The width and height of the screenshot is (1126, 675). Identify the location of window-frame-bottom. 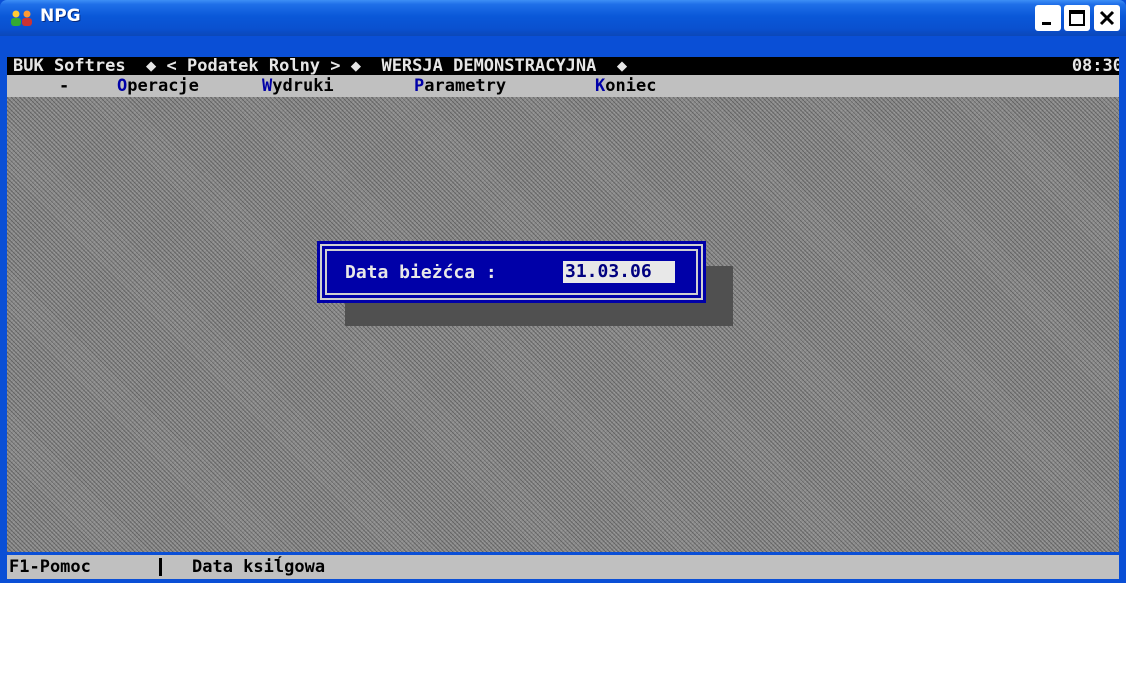
(563, 581).